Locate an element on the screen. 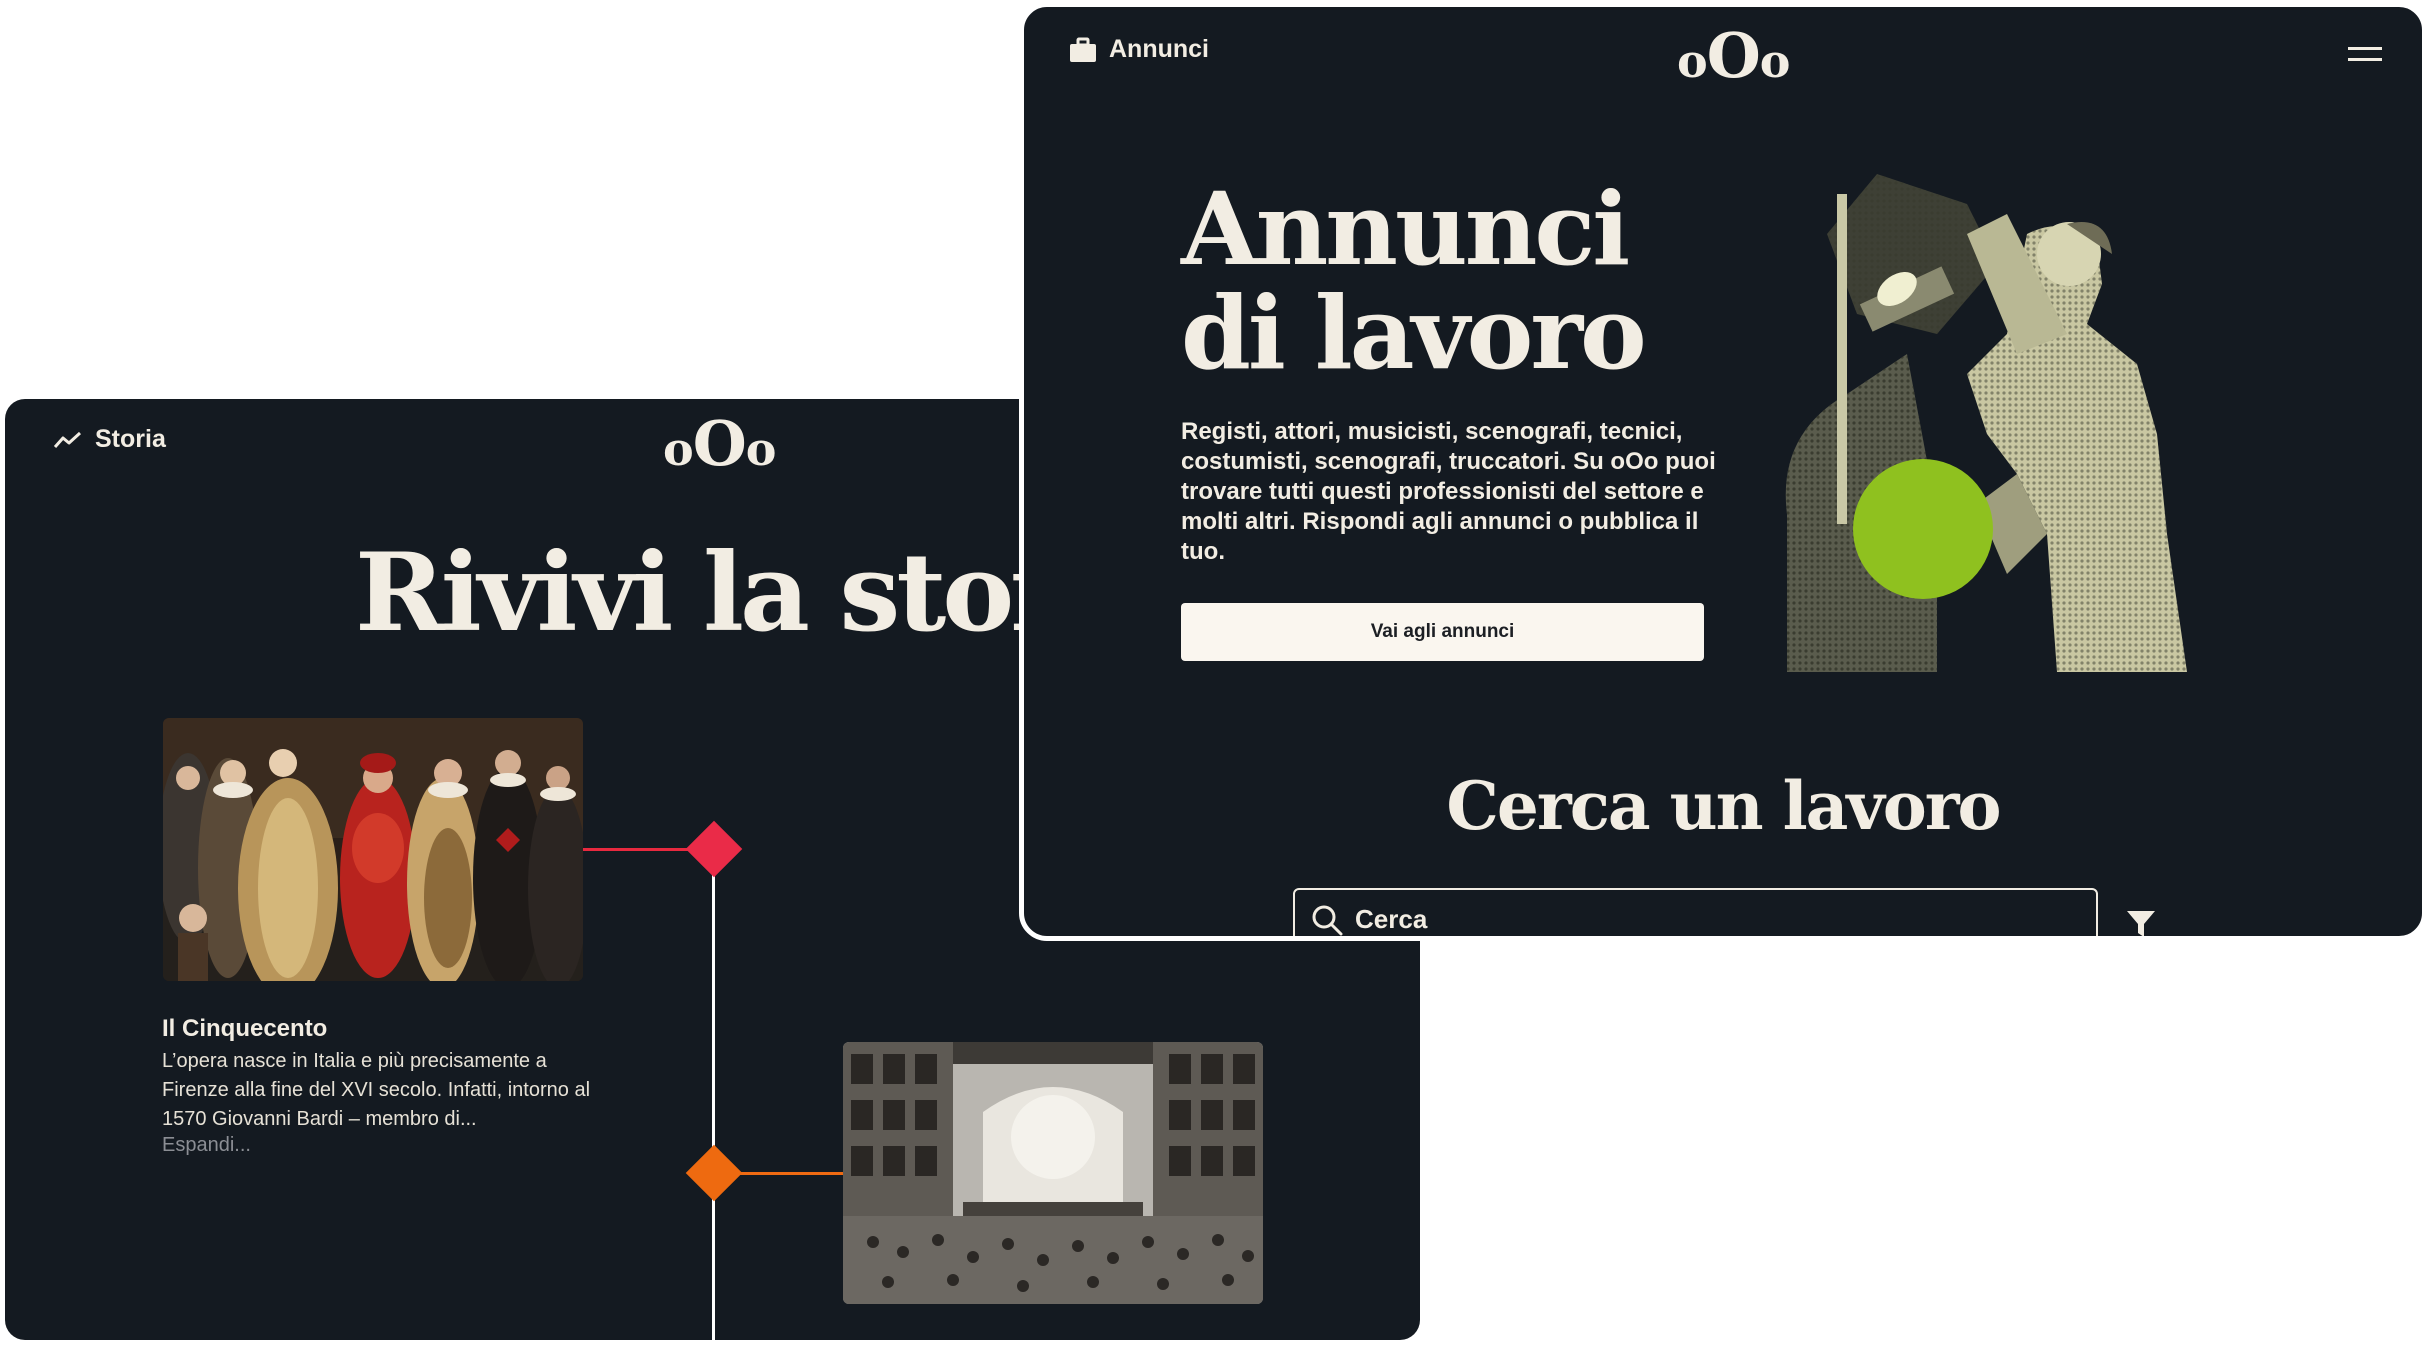 This screenshot has width=2428, height=1345. timeline-item-title: Il Cinquecento is located at coordinates (245, 1028).